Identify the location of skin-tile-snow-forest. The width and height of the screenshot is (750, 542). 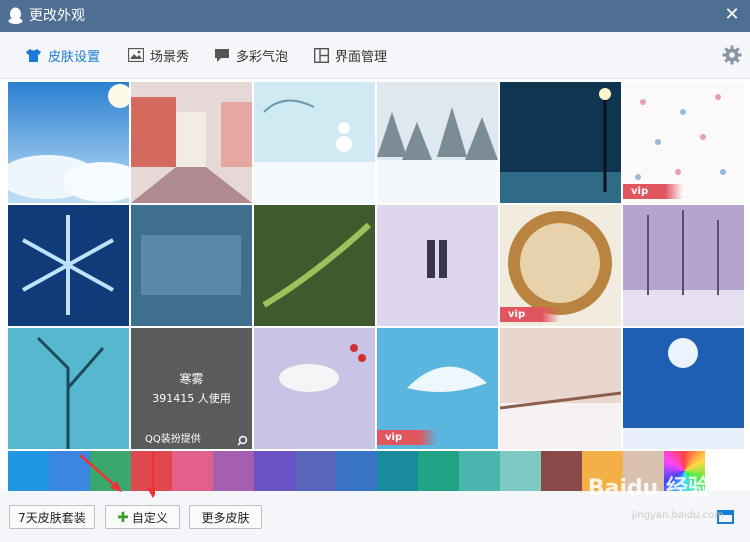
(437, 142).